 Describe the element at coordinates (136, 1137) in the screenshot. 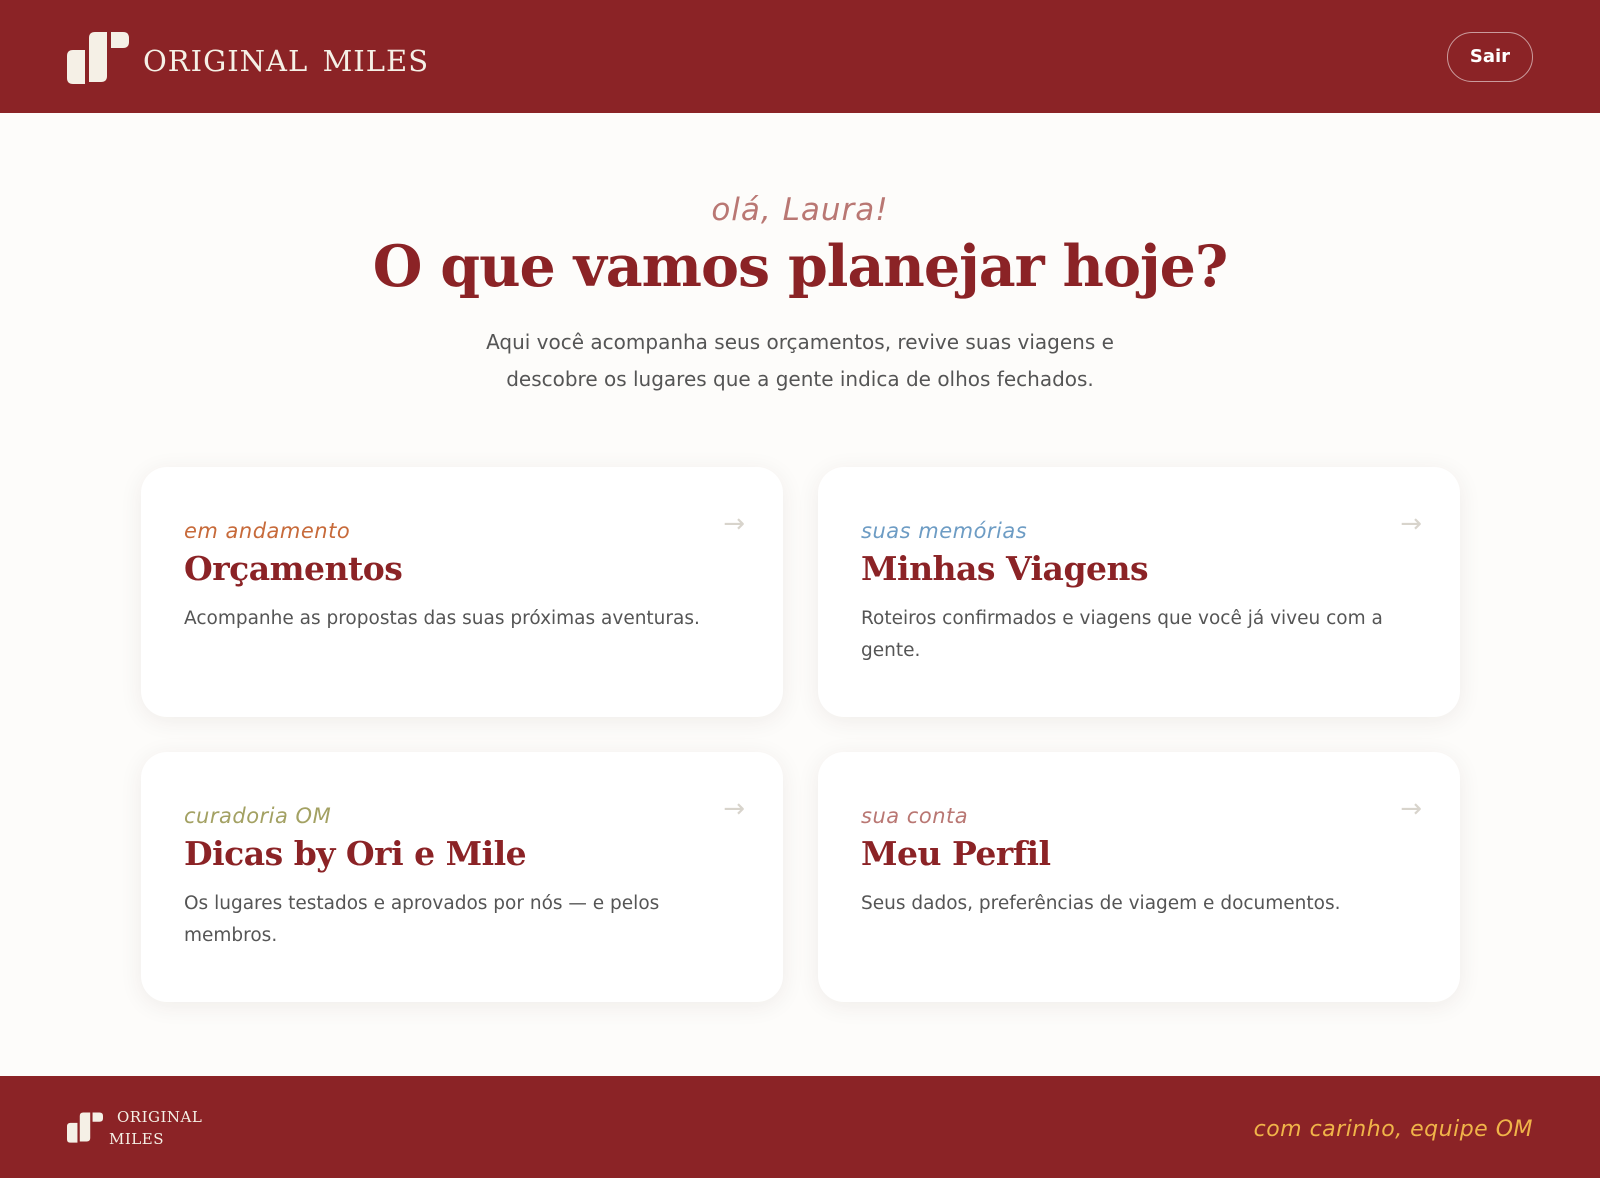

I see `footer-brand-line2: Miles` at that location.